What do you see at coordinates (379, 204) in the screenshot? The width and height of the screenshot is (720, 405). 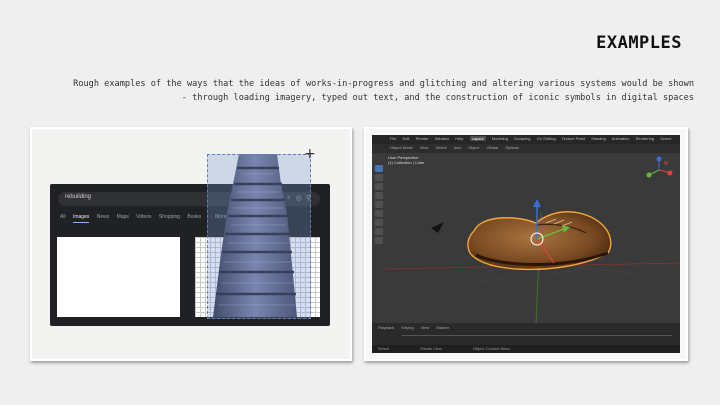 I see `scale-tool-icon` at bounding box center [379, 204].